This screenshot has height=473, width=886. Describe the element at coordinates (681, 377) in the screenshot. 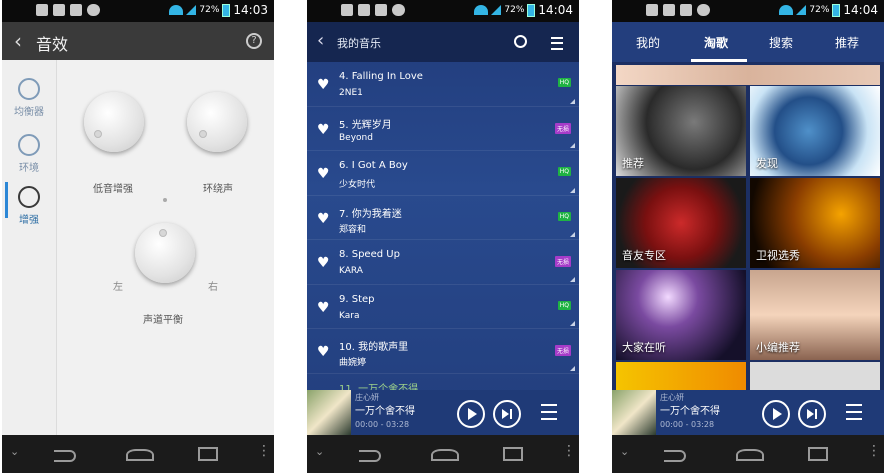

I see `tile-partial-left` at that location.